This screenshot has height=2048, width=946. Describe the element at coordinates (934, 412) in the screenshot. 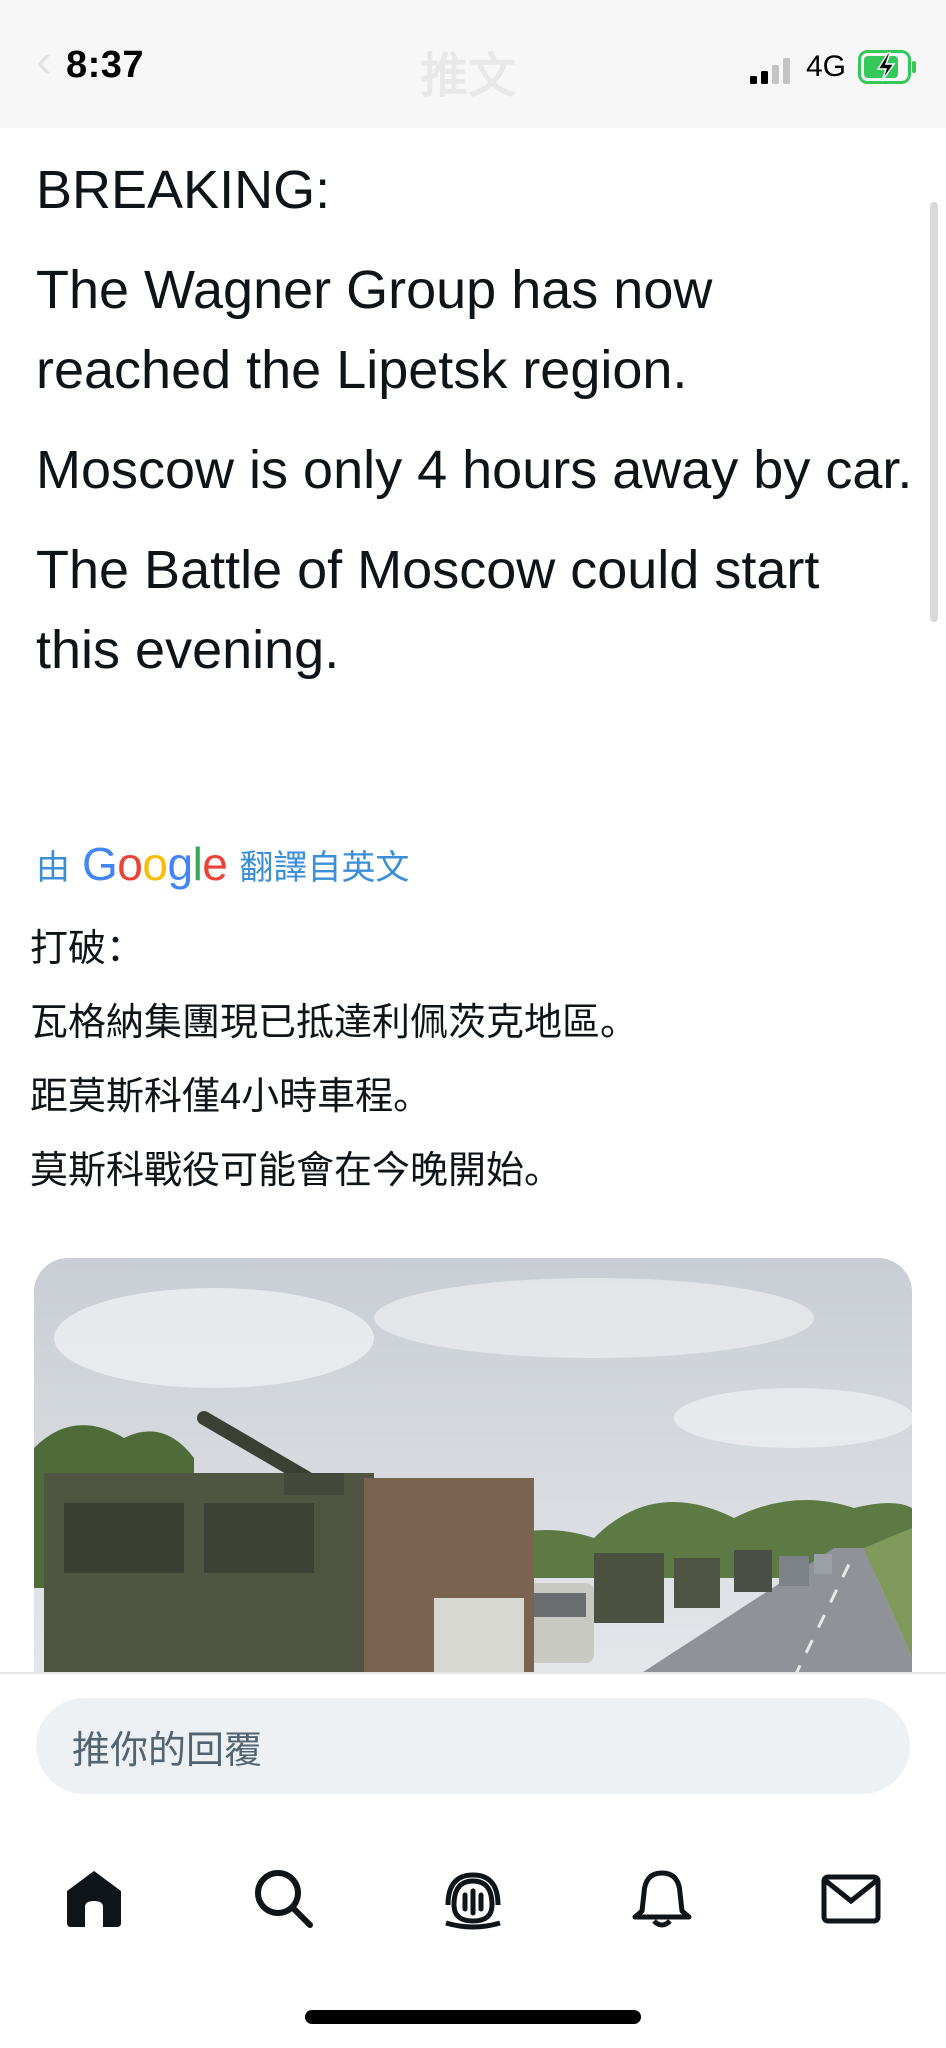

I see `scroll-indicator` at that location.